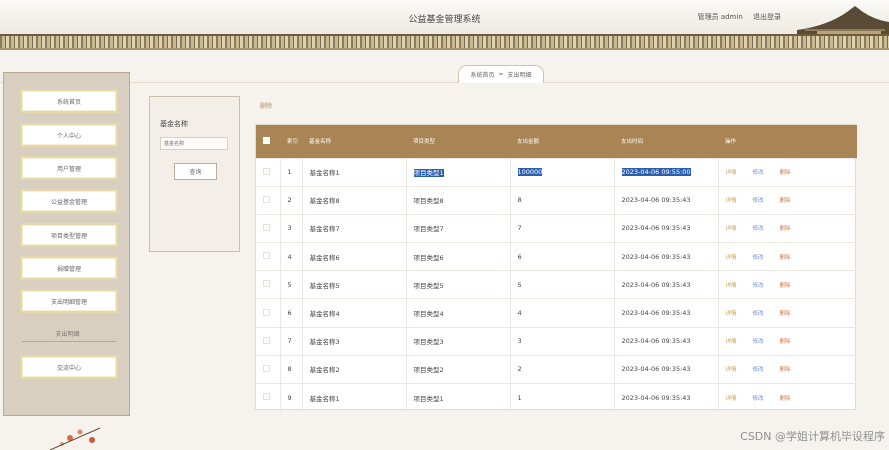  What do you see at coordinates (266, 105) in the screenshot?
I see `batch-delete-button: 删除` at bounding box center [266, 105].